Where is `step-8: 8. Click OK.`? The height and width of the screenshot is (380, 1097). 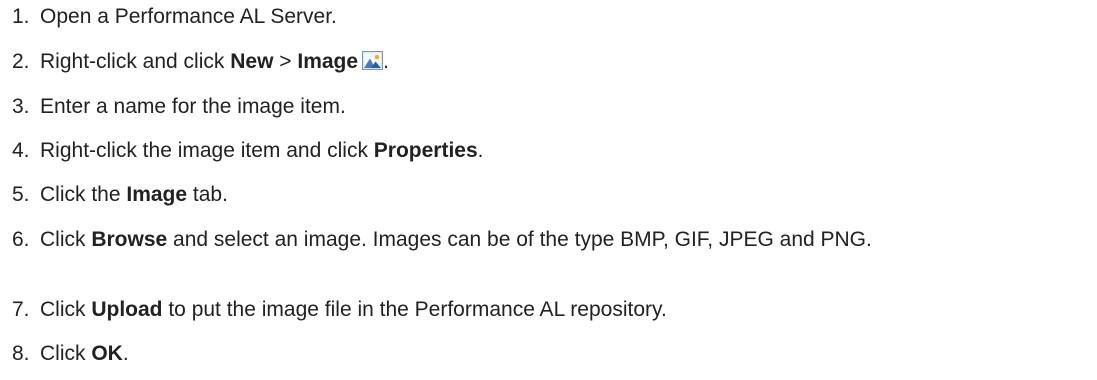 step-8: 8. Click OK. is located at coordinates (70, 353).